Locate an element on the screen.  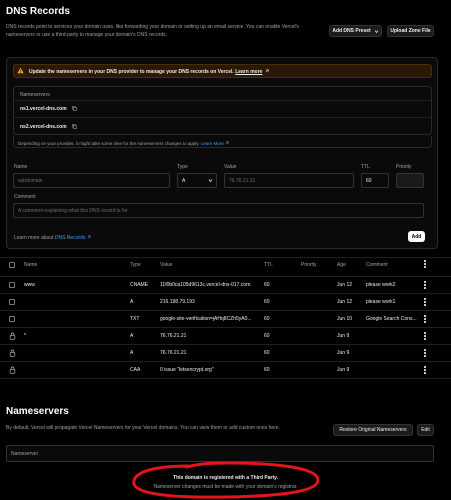
nameservers-card-heading: Nameservers is located at coordinates (35, 95).